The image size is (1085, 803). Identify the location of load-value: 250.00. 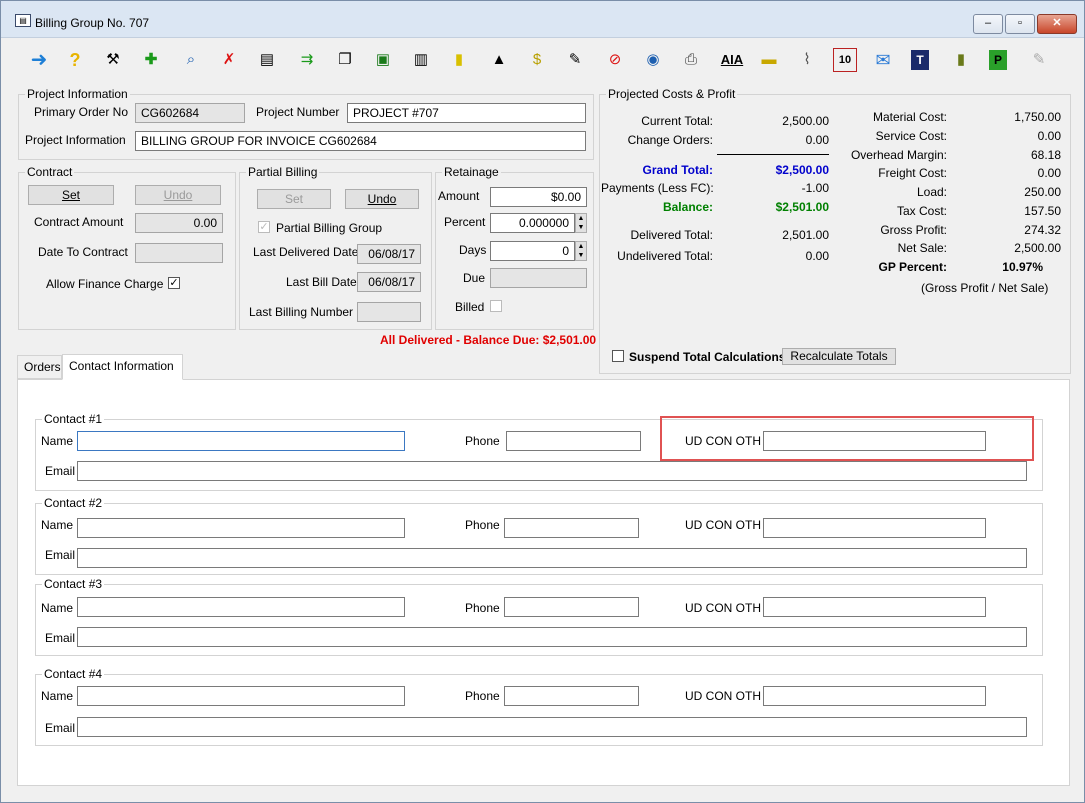
(1042, 192).